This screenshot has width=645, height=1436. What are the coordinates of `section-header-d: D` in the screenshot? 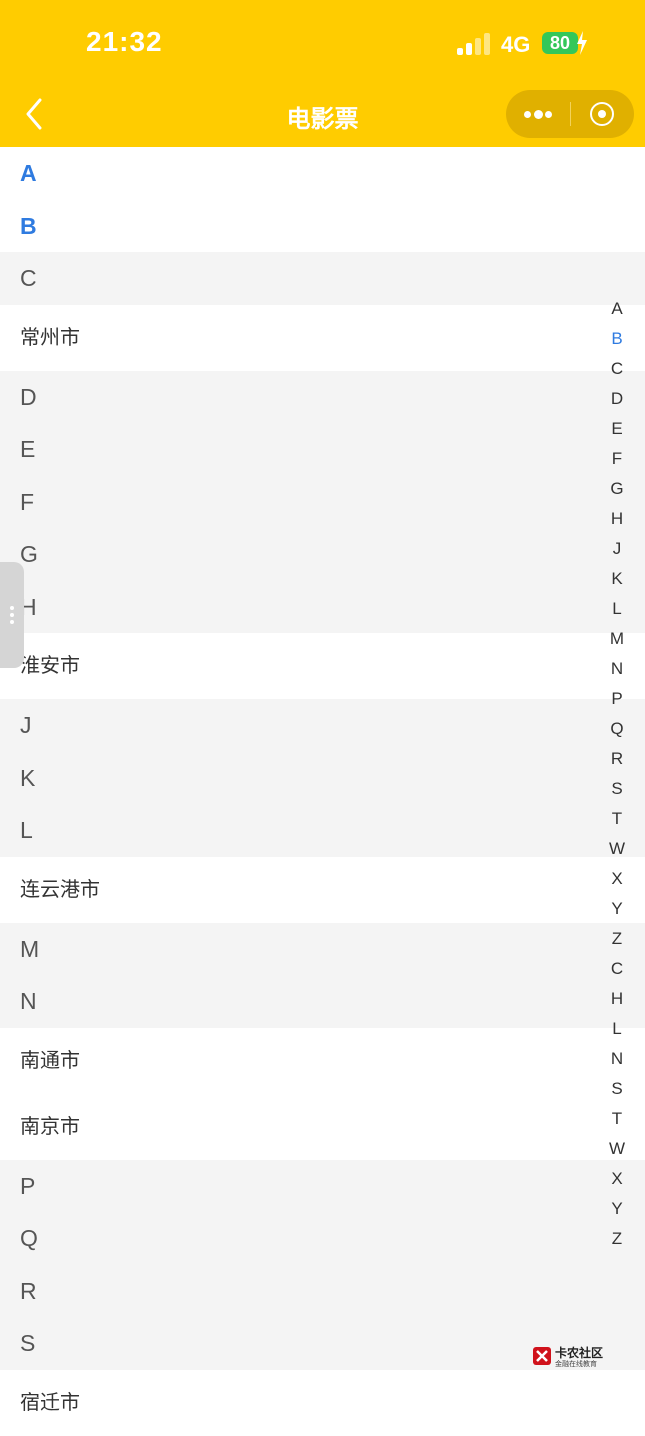 It's located at (322, 396).